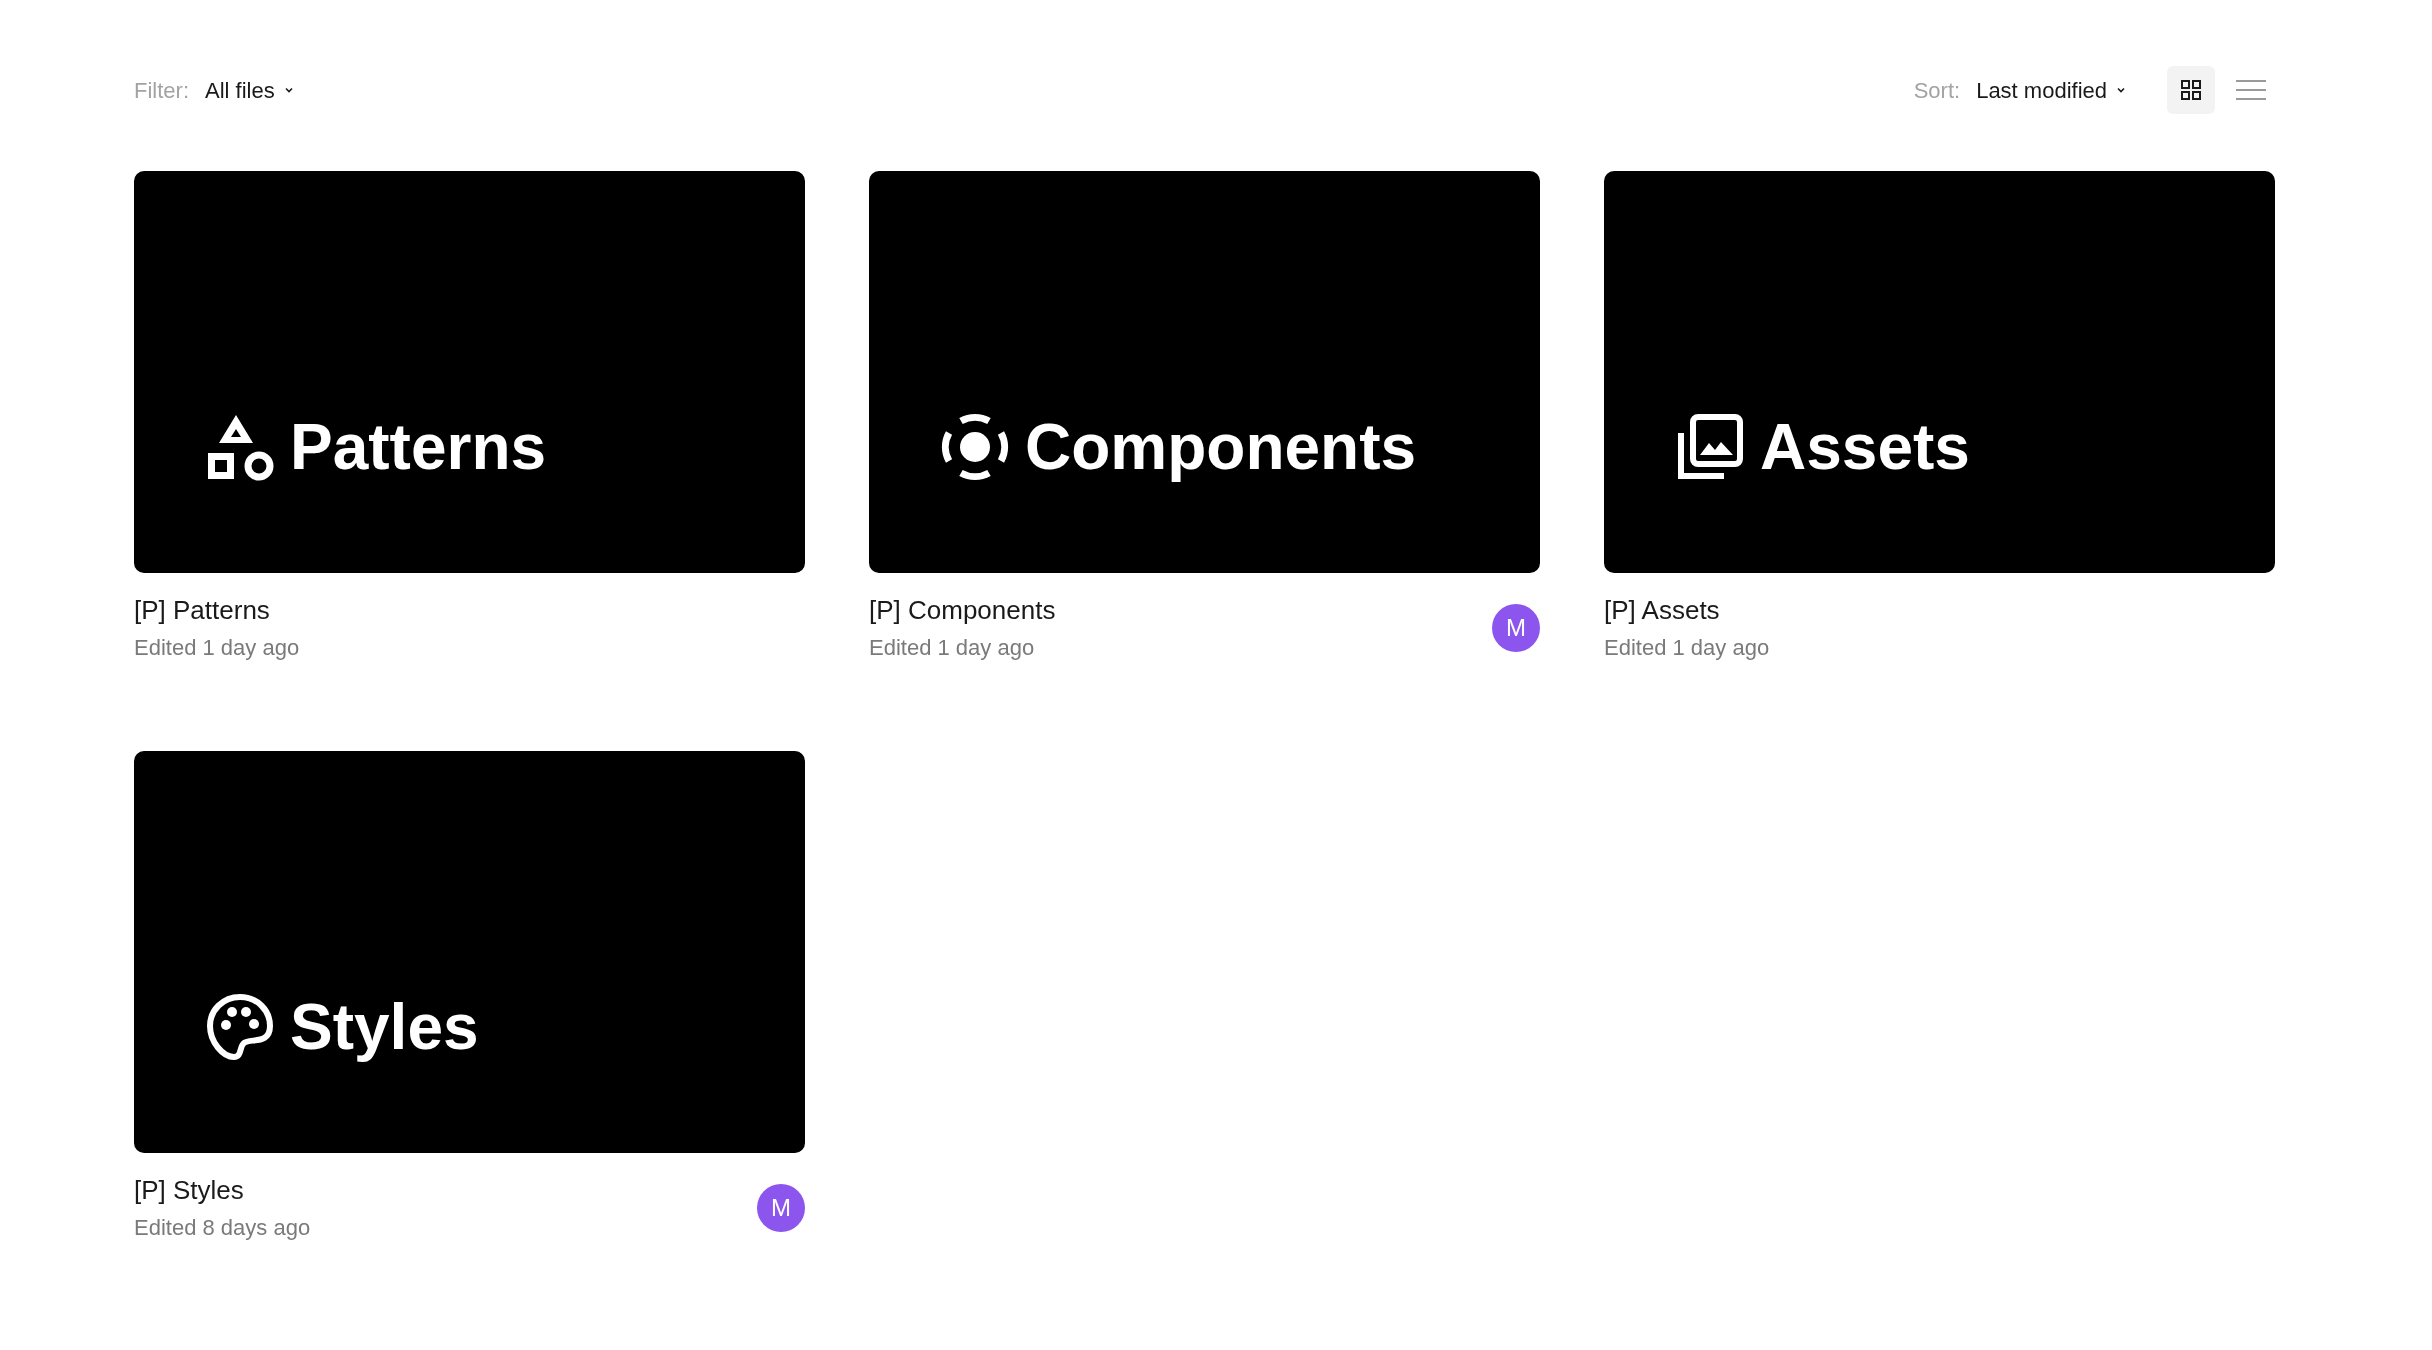  What do you see at coordinates (1710, 447) in the screenshot?
I see `images-icon` at bounding box center [1710, 447].